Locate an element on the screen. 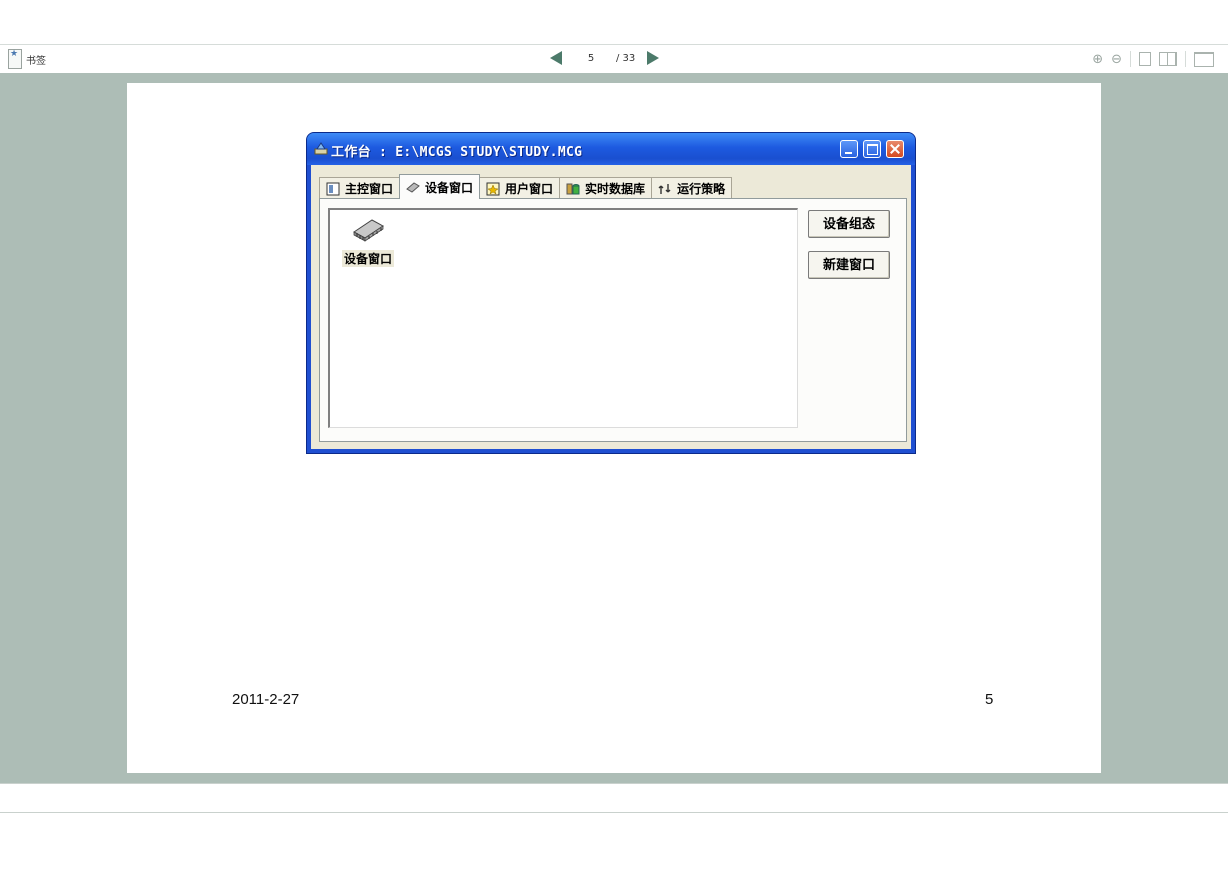 This screenshot has width=1228, height=869. tab-main-control: 主控窗口 is located at coordinates (360, 188).